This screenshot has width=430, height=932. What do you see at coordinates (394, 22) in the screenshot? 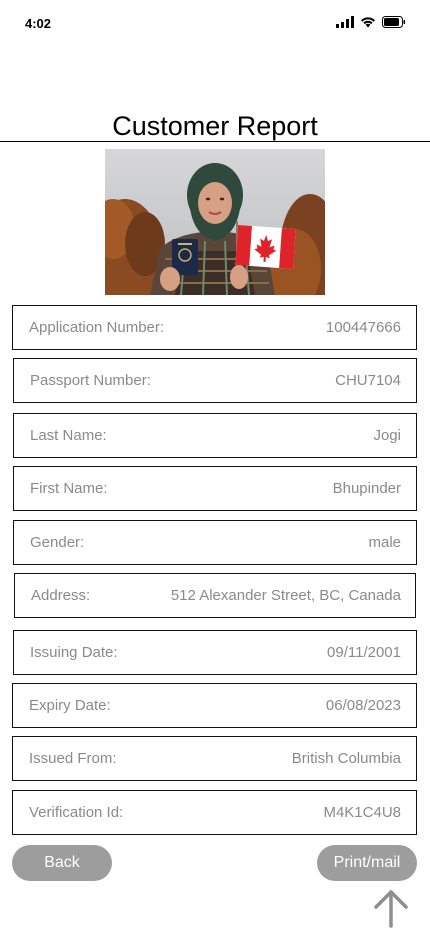
I see `battery-icon` at bounding box center [394, 22].